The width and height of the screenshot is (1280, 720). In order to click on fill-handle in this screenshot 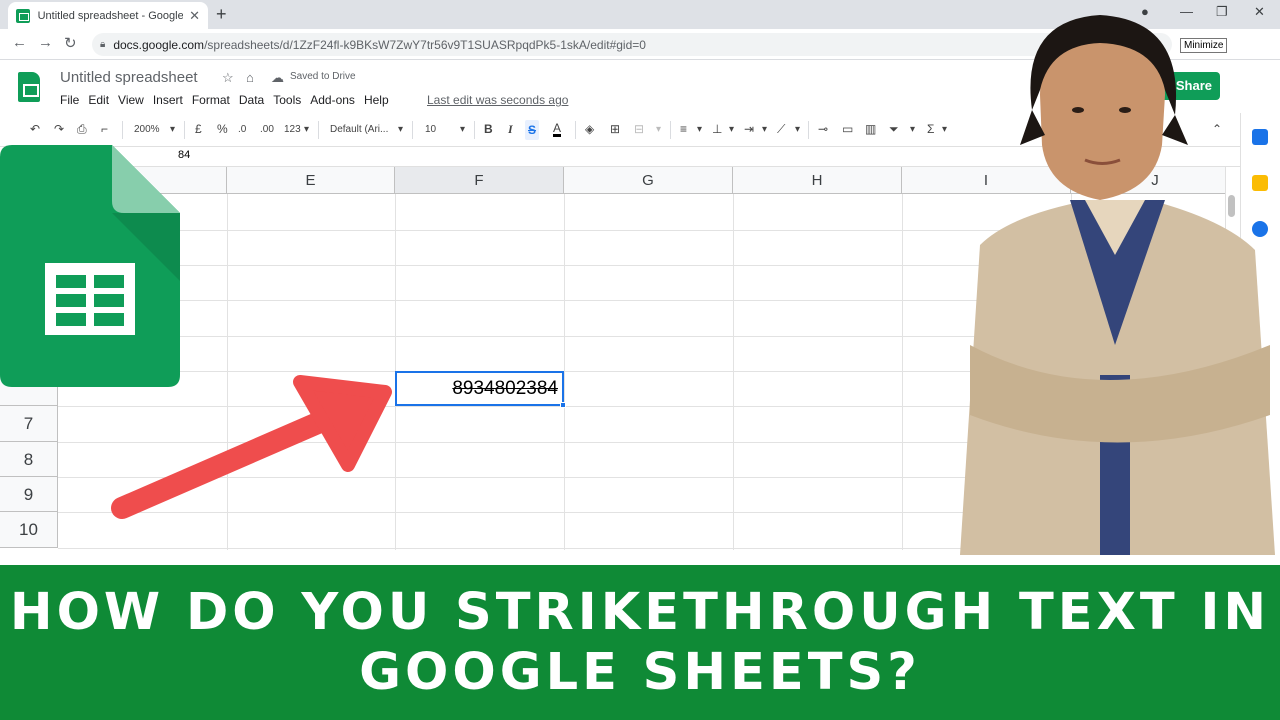, I will do `click(563, 405)`.